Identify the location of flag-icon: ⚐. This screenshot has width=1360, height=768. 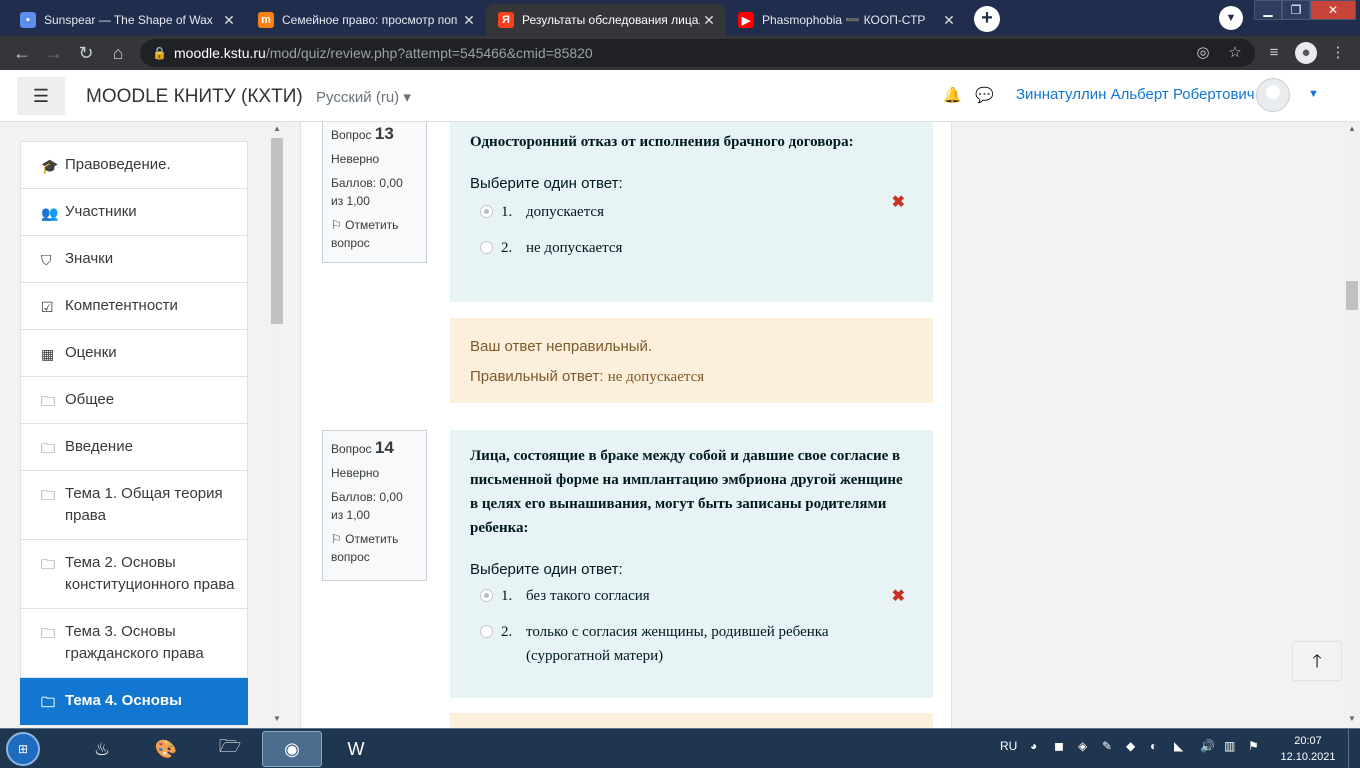
(336, 225).